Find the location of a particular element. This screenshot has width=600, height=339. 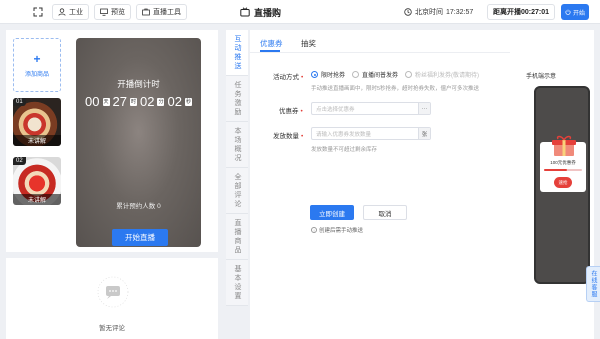

reservation-value: 0 is located at coordinates (159, 206).